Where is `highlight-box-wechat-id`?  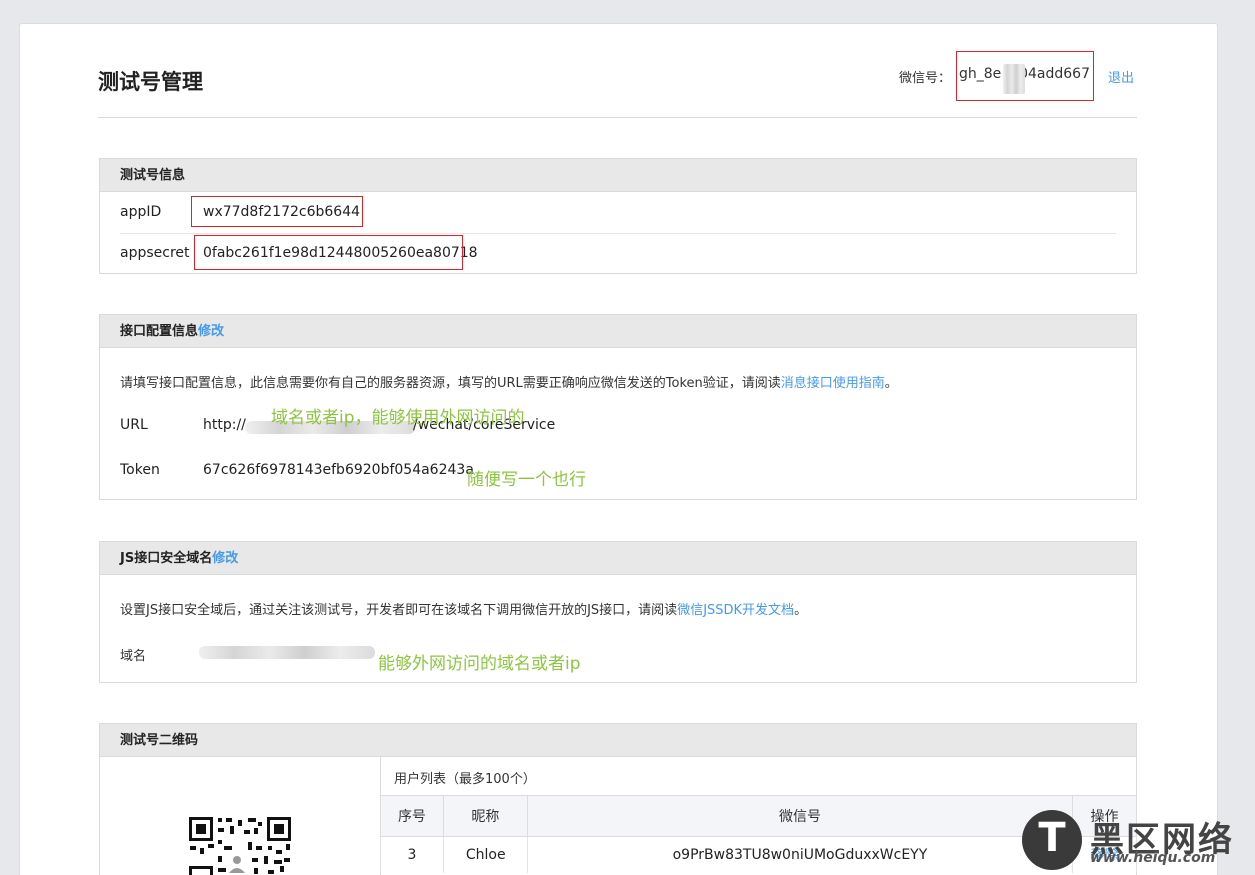 highlight-box-wechat-id is located at coordinates (1025, 76).